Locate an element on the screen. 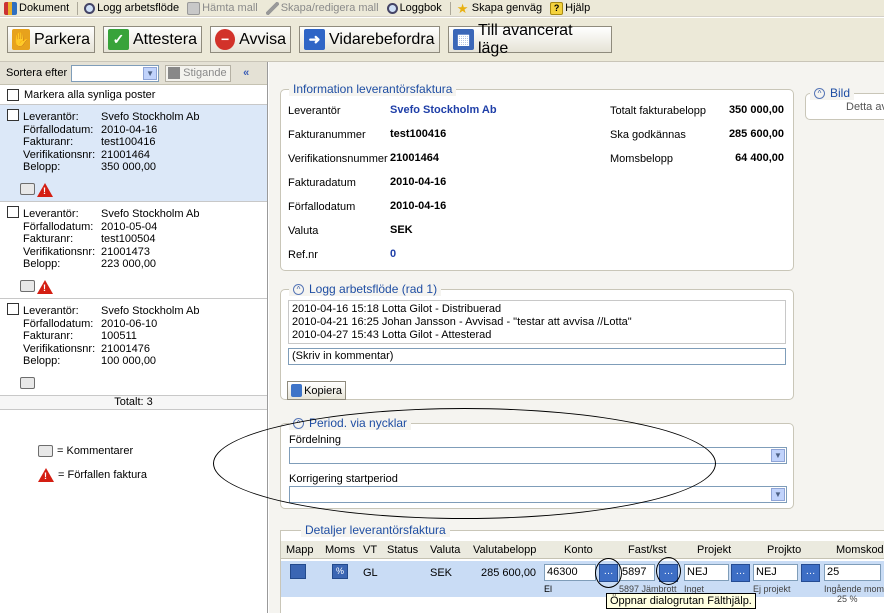 The height and width of the screenshot is (613, 884). parkera-button: ✋ Parkera is located at coordinates (51, 39).